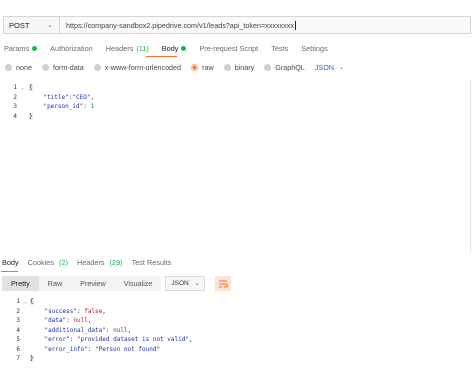 The image size is (474, 389). What do you see at coordinates (143, 67) in the screenshot?
I see `radio-urlencoded-label: x-www-form-urlencoded` at bounding box center [143, 67].